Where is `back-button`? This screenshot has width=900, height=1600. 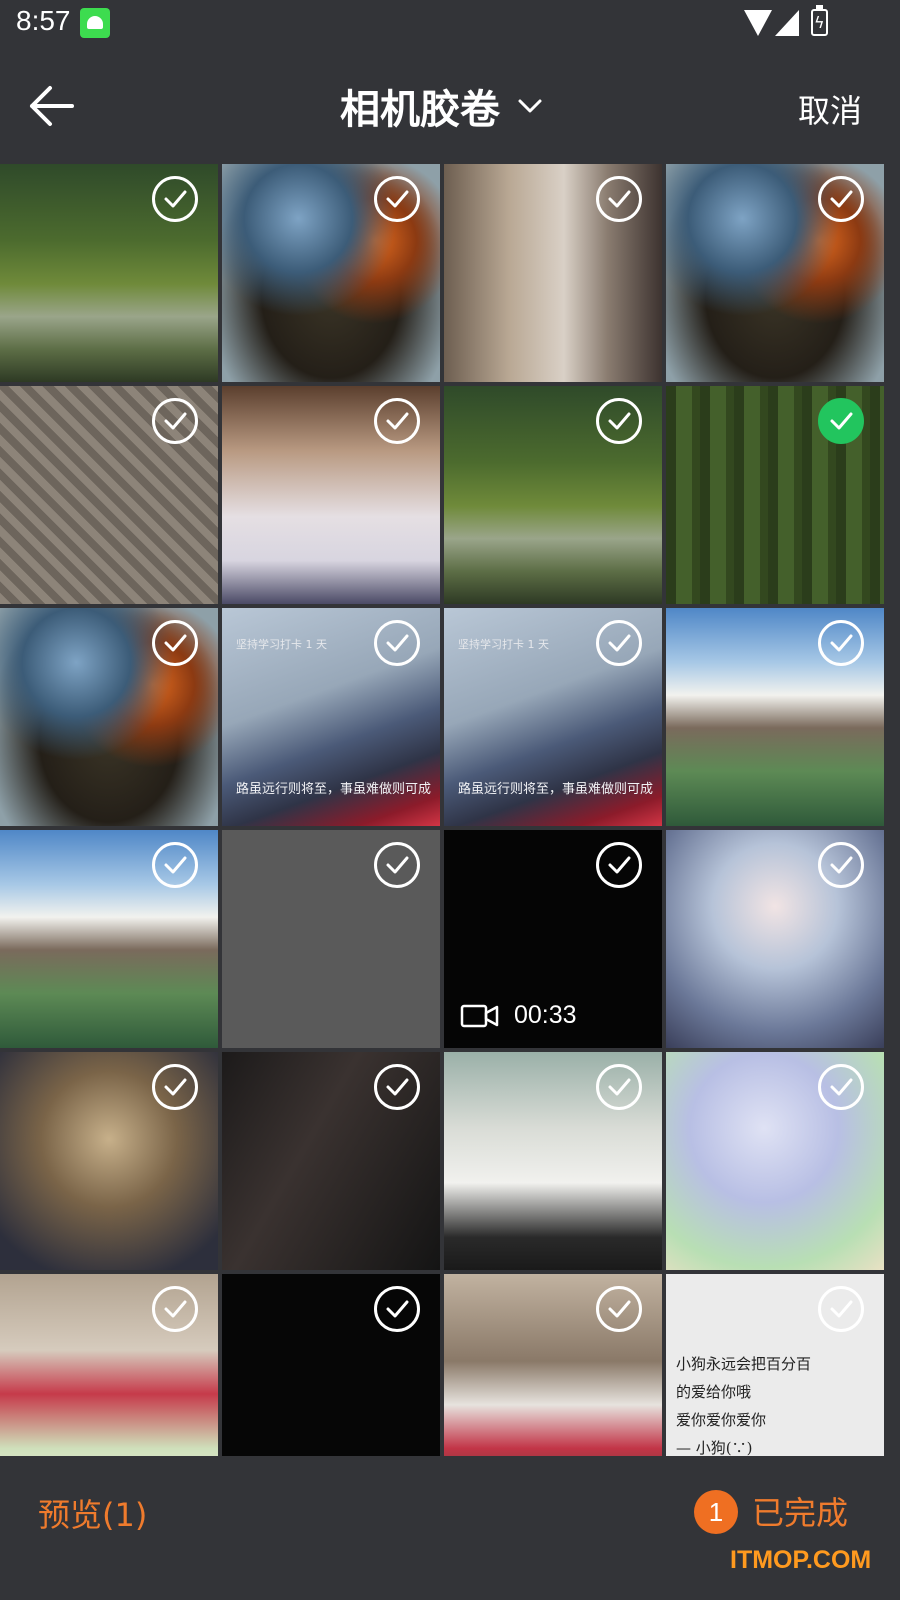
back-button is located at coordinates (52, 106).